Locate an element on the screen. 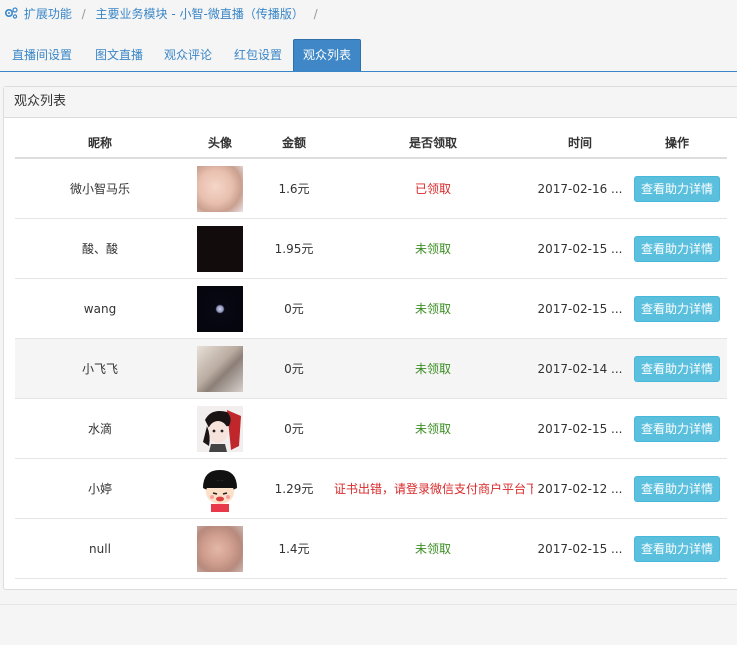 The image size is (737, 645). table-row: wang 0元 未领取 2017-02-15 ... 查看助力详情 is located at coordinates (371, 308).